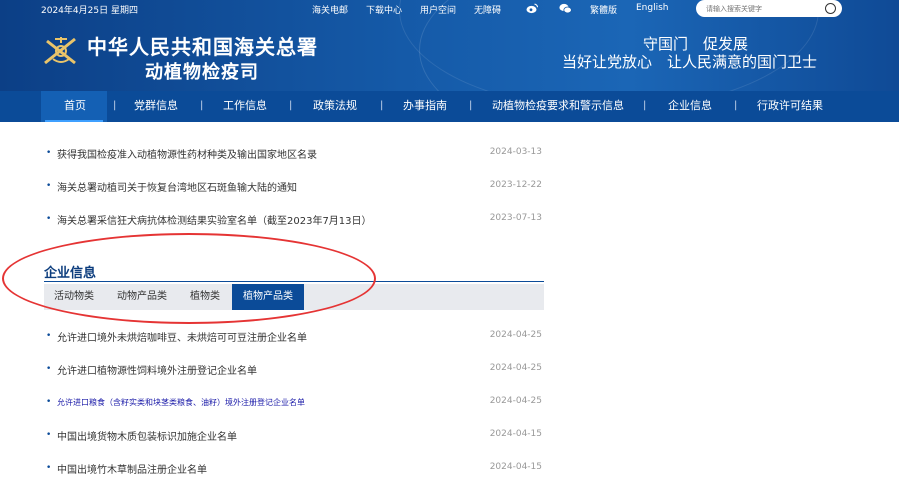 The image size is (899, 479). I want to click on list-item: • 海关总署动植司关于恢复台湾地区石斑鱼输大陆的通知 2023-12-22, so click(294, 186).